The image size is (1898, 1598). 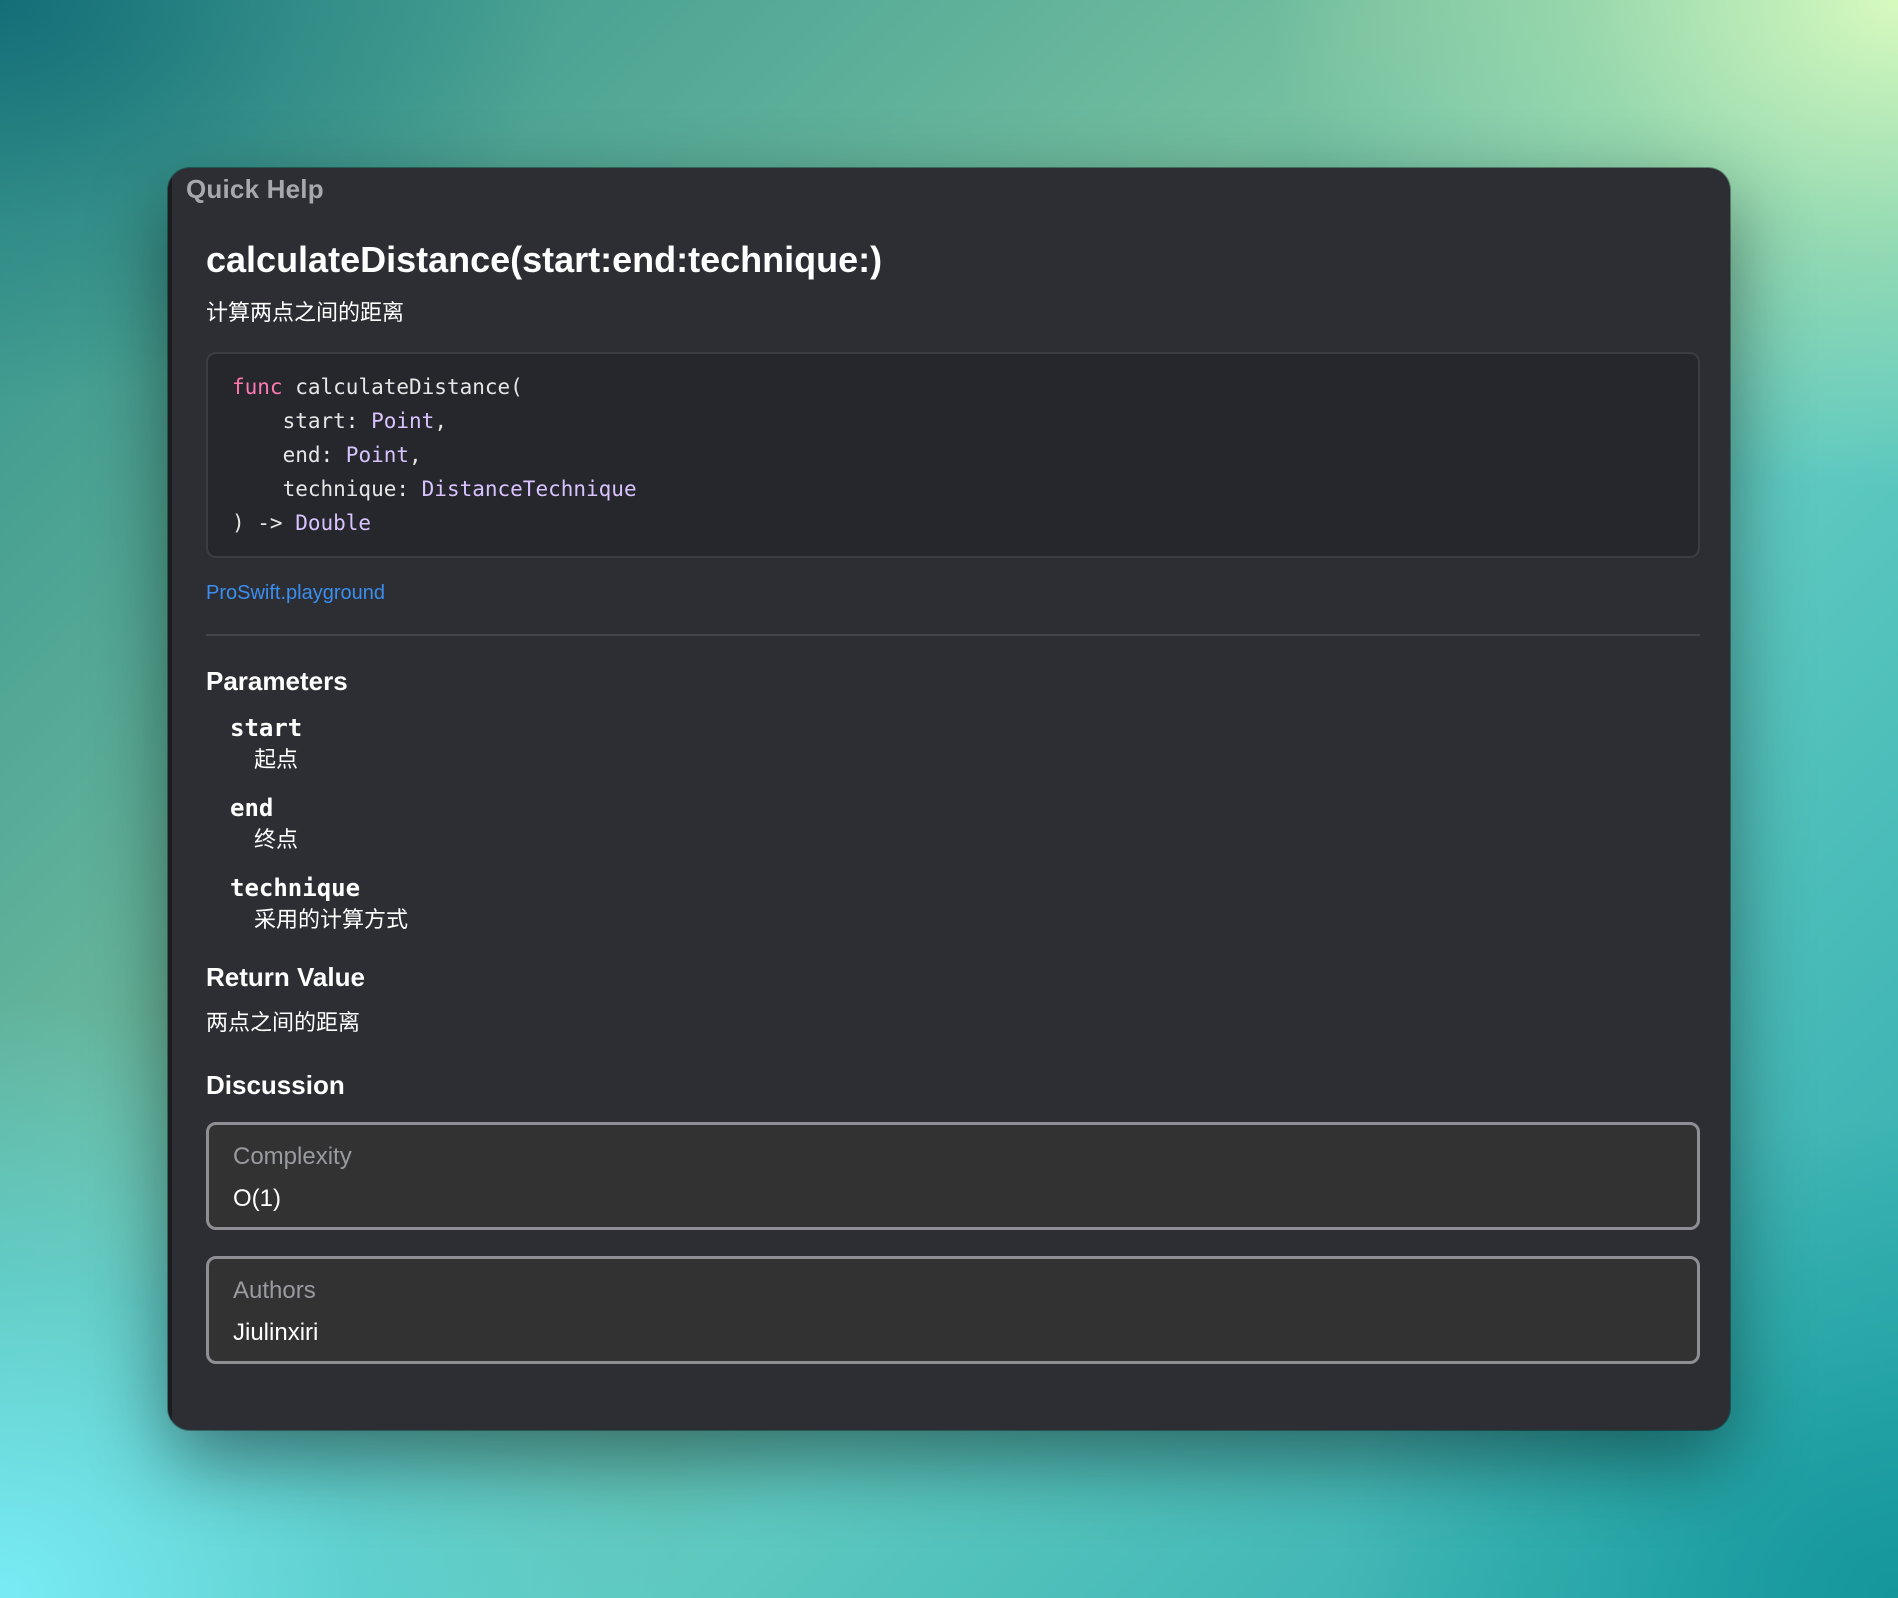 I want to click on symbol-summary: 计算两点之间的距离, so click(x=305, y=312).